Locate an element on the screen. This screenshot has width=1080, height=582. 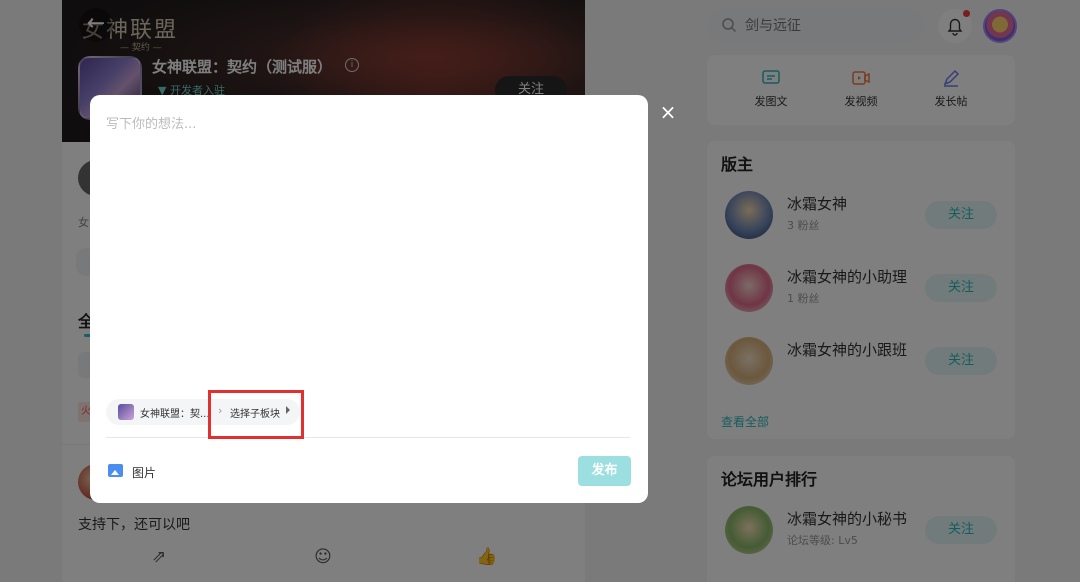
modal-divider is located at coordinates (368, 437).